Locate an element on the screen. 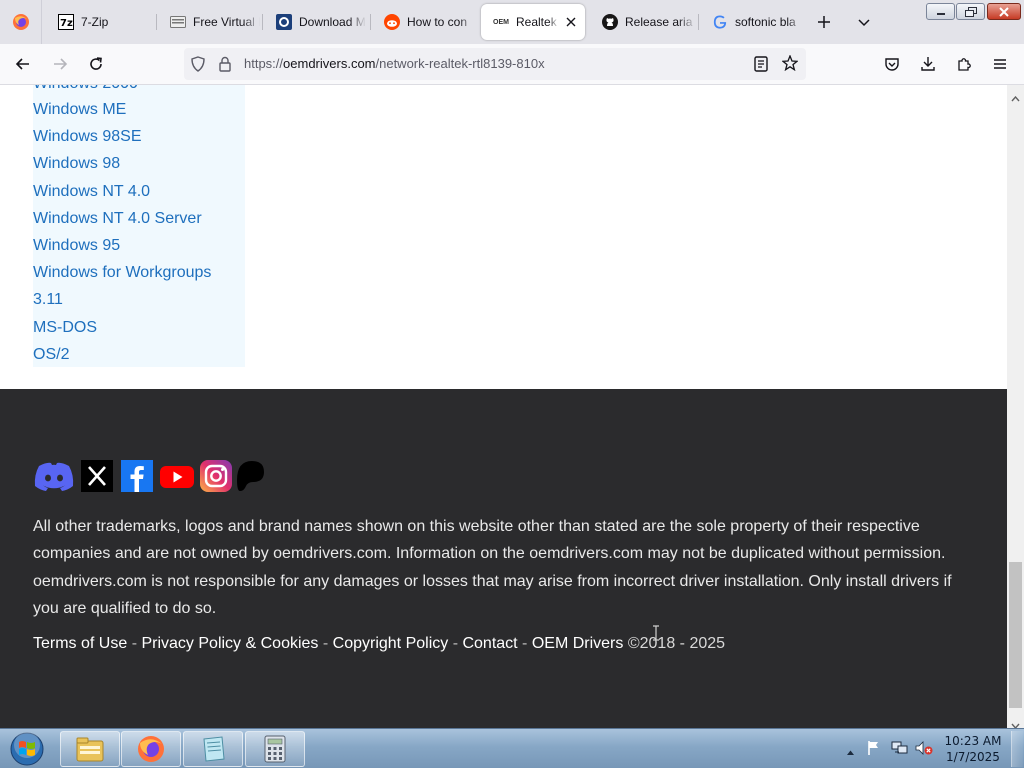  app-menu-button is located at coordinates (1000, 64).